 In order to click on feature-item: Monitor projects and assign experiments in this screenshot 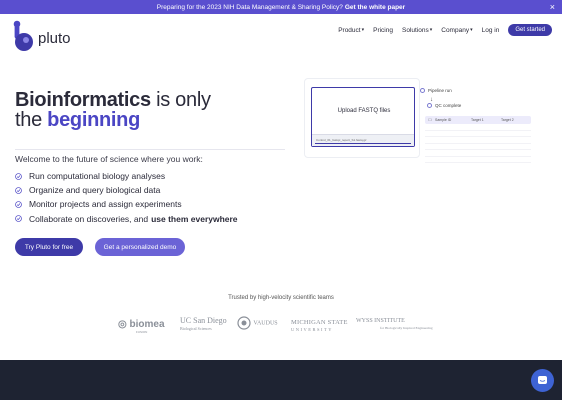, I will do `click(126, 204)`.